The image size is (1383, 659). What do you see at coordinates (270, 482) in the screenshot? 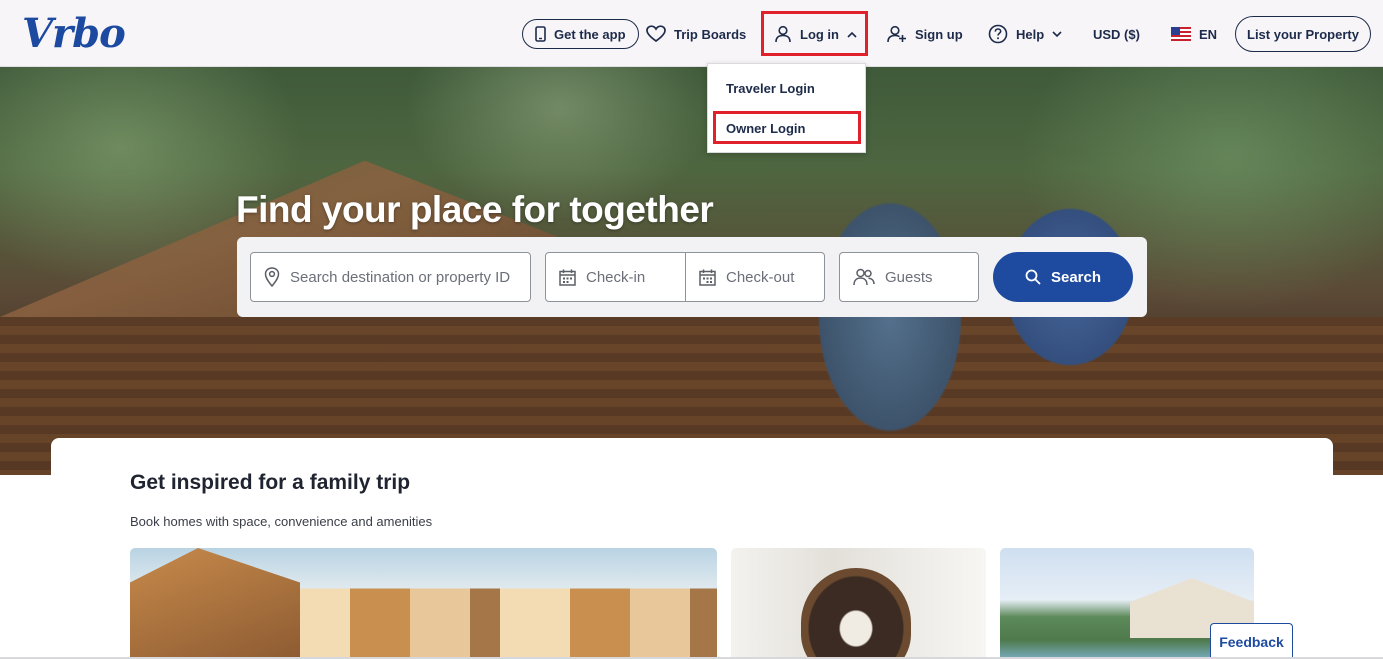
I see `inspiration-title: Get inspired for a family trip` at bounding box center [270, 482].